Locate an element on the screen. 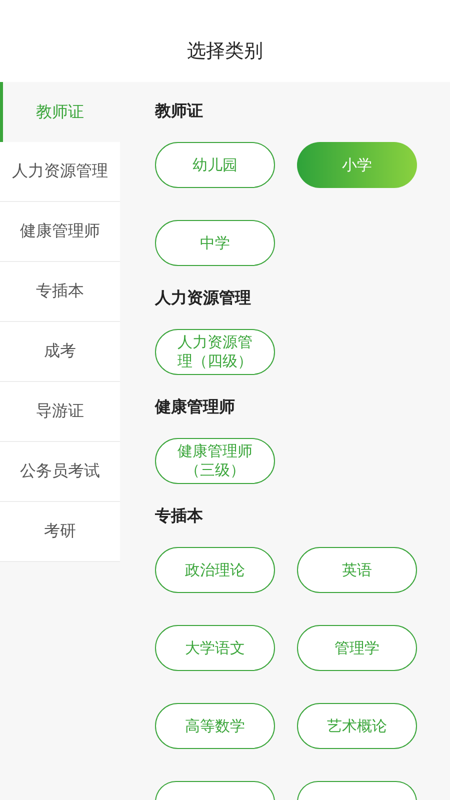  sidebar-item: 专插本 is located at coordinates (60, 292).